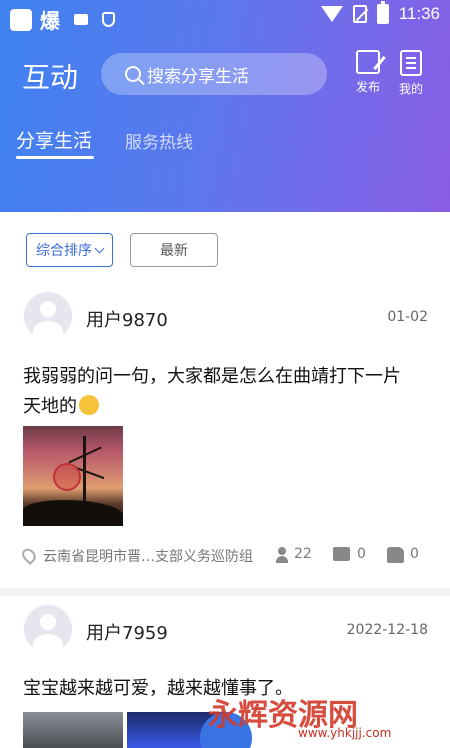  Describe the element at coordinates (127, 632) in the screenshot. I see `post-username: 用户7959` at that location.